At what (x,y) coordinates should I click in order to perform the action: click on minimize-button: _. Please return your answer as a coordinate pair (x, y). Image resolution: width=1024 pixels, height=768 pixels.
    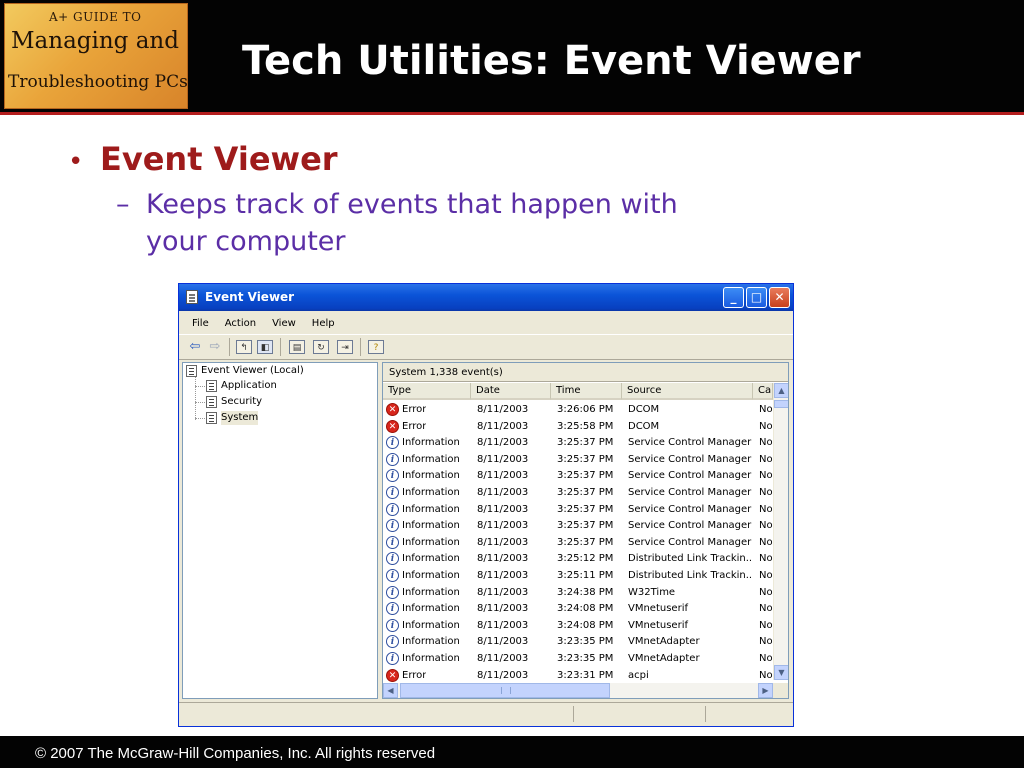
    Looking at the image, I should click on (733, 297).